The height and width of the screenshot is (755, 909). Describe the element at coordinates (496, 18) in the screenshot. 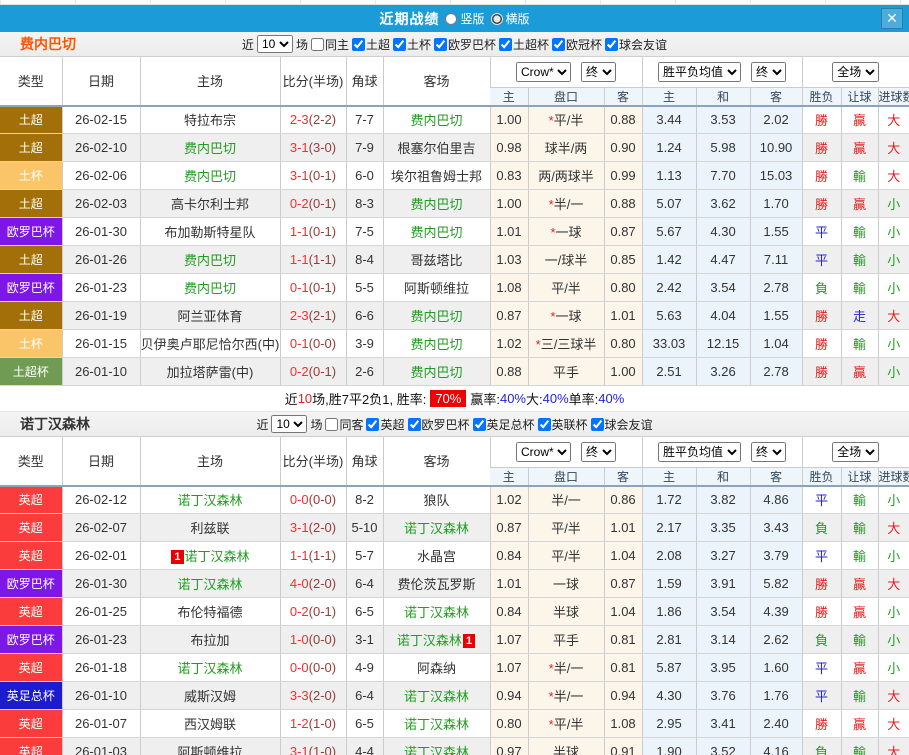

I see `horizontal-radio-input` at that location.